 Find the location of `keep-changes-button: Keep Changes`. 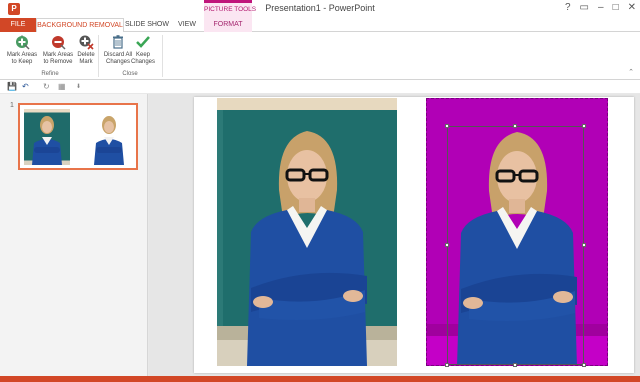

keep-changes-button: Keep Changes is located at coordinates (143, 53).